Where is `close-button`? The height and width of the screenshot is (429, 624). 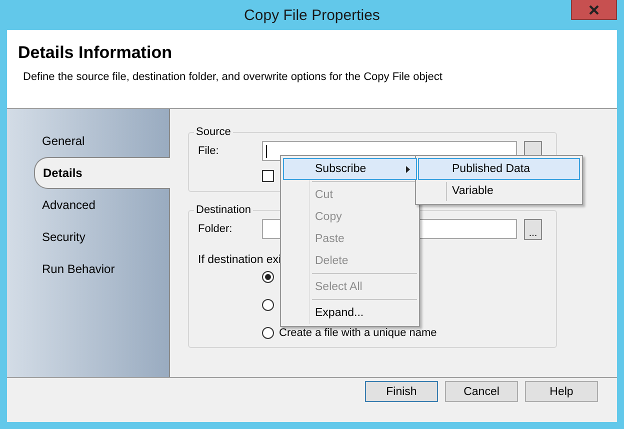 close-button is located at coordinates (594, 10).